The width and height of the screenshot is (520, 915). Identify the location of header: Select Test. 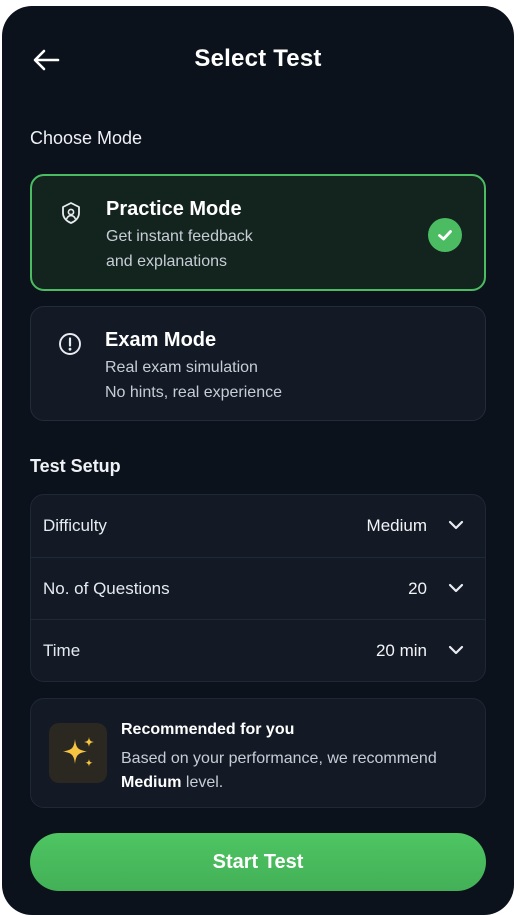
(258, 61).